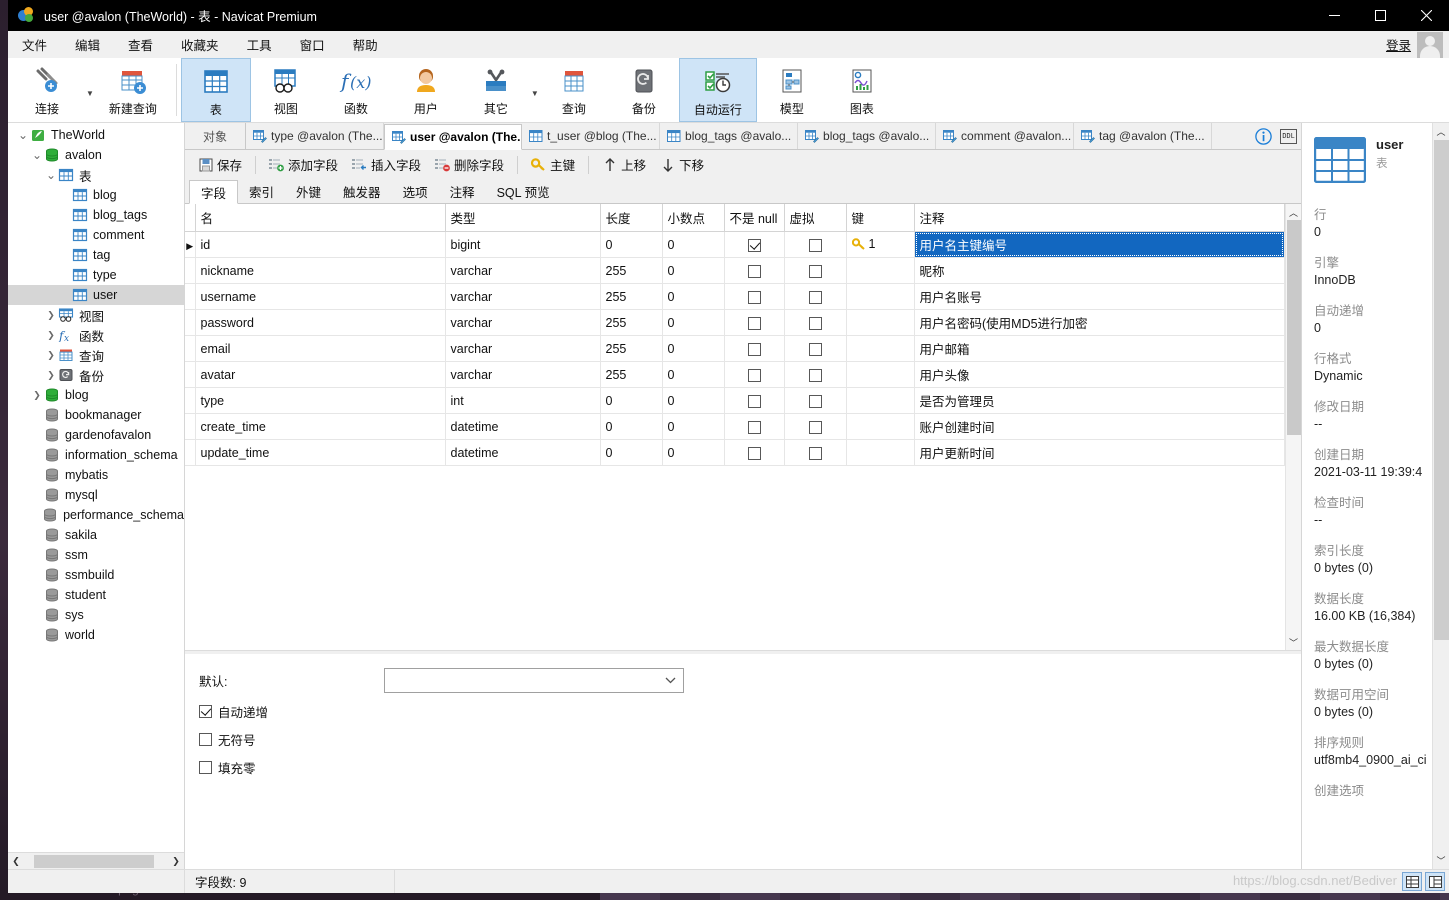 This screenshot has height=900, width=1449. I want to click on tree-node--: ❯ 备份, so click(96, 375).